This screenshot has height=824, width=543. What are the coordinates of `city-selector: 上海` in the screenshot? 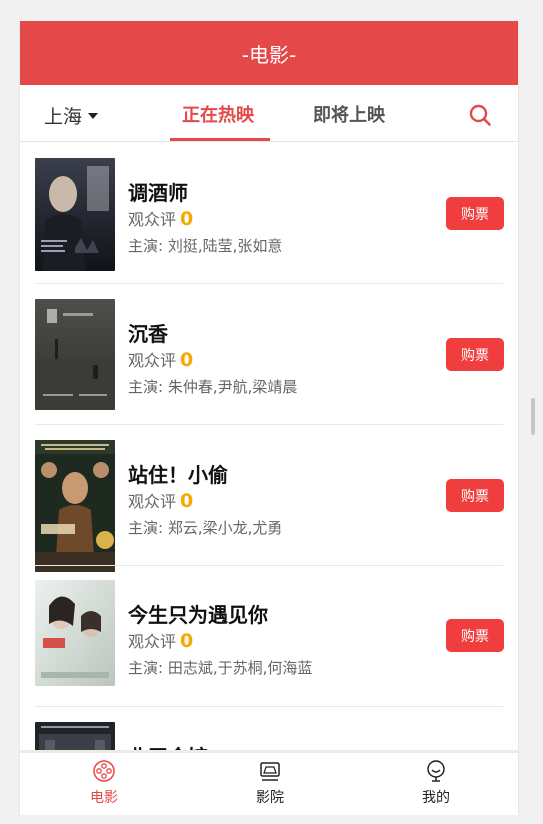 It's located at (71, 115).